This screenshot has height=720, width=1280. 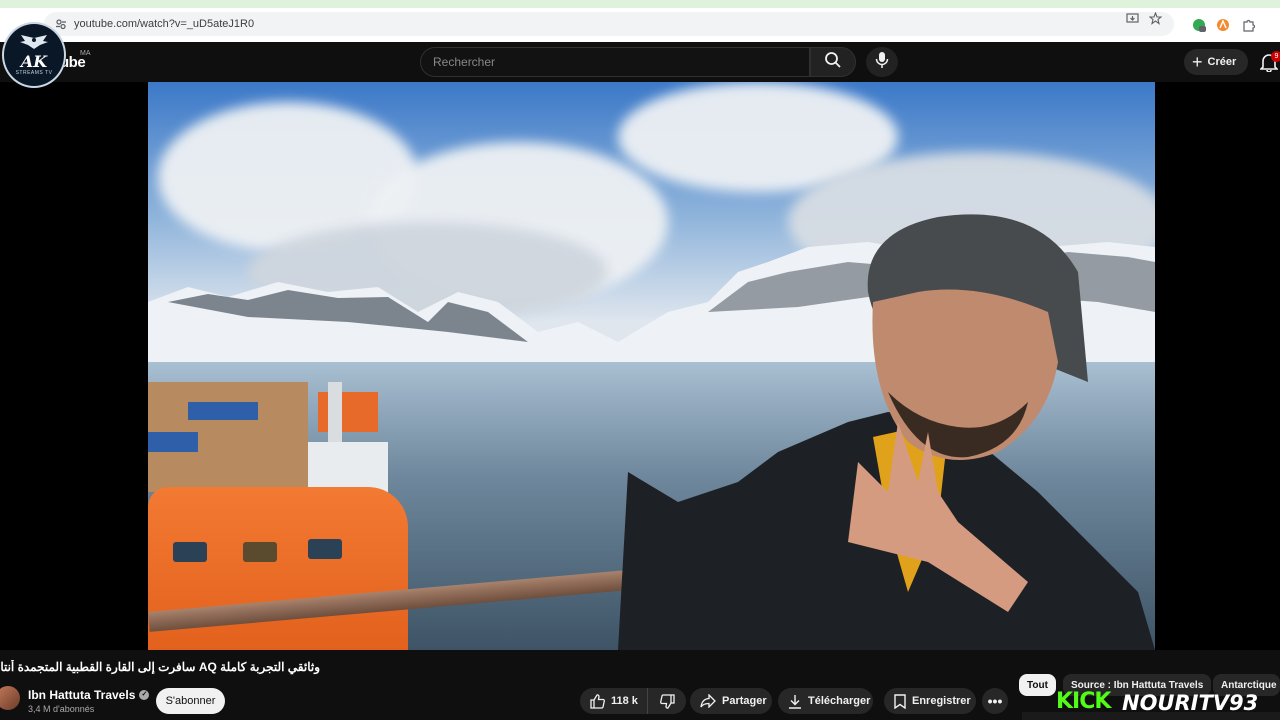 I want to click on search-box, so click(x=615, y=62).